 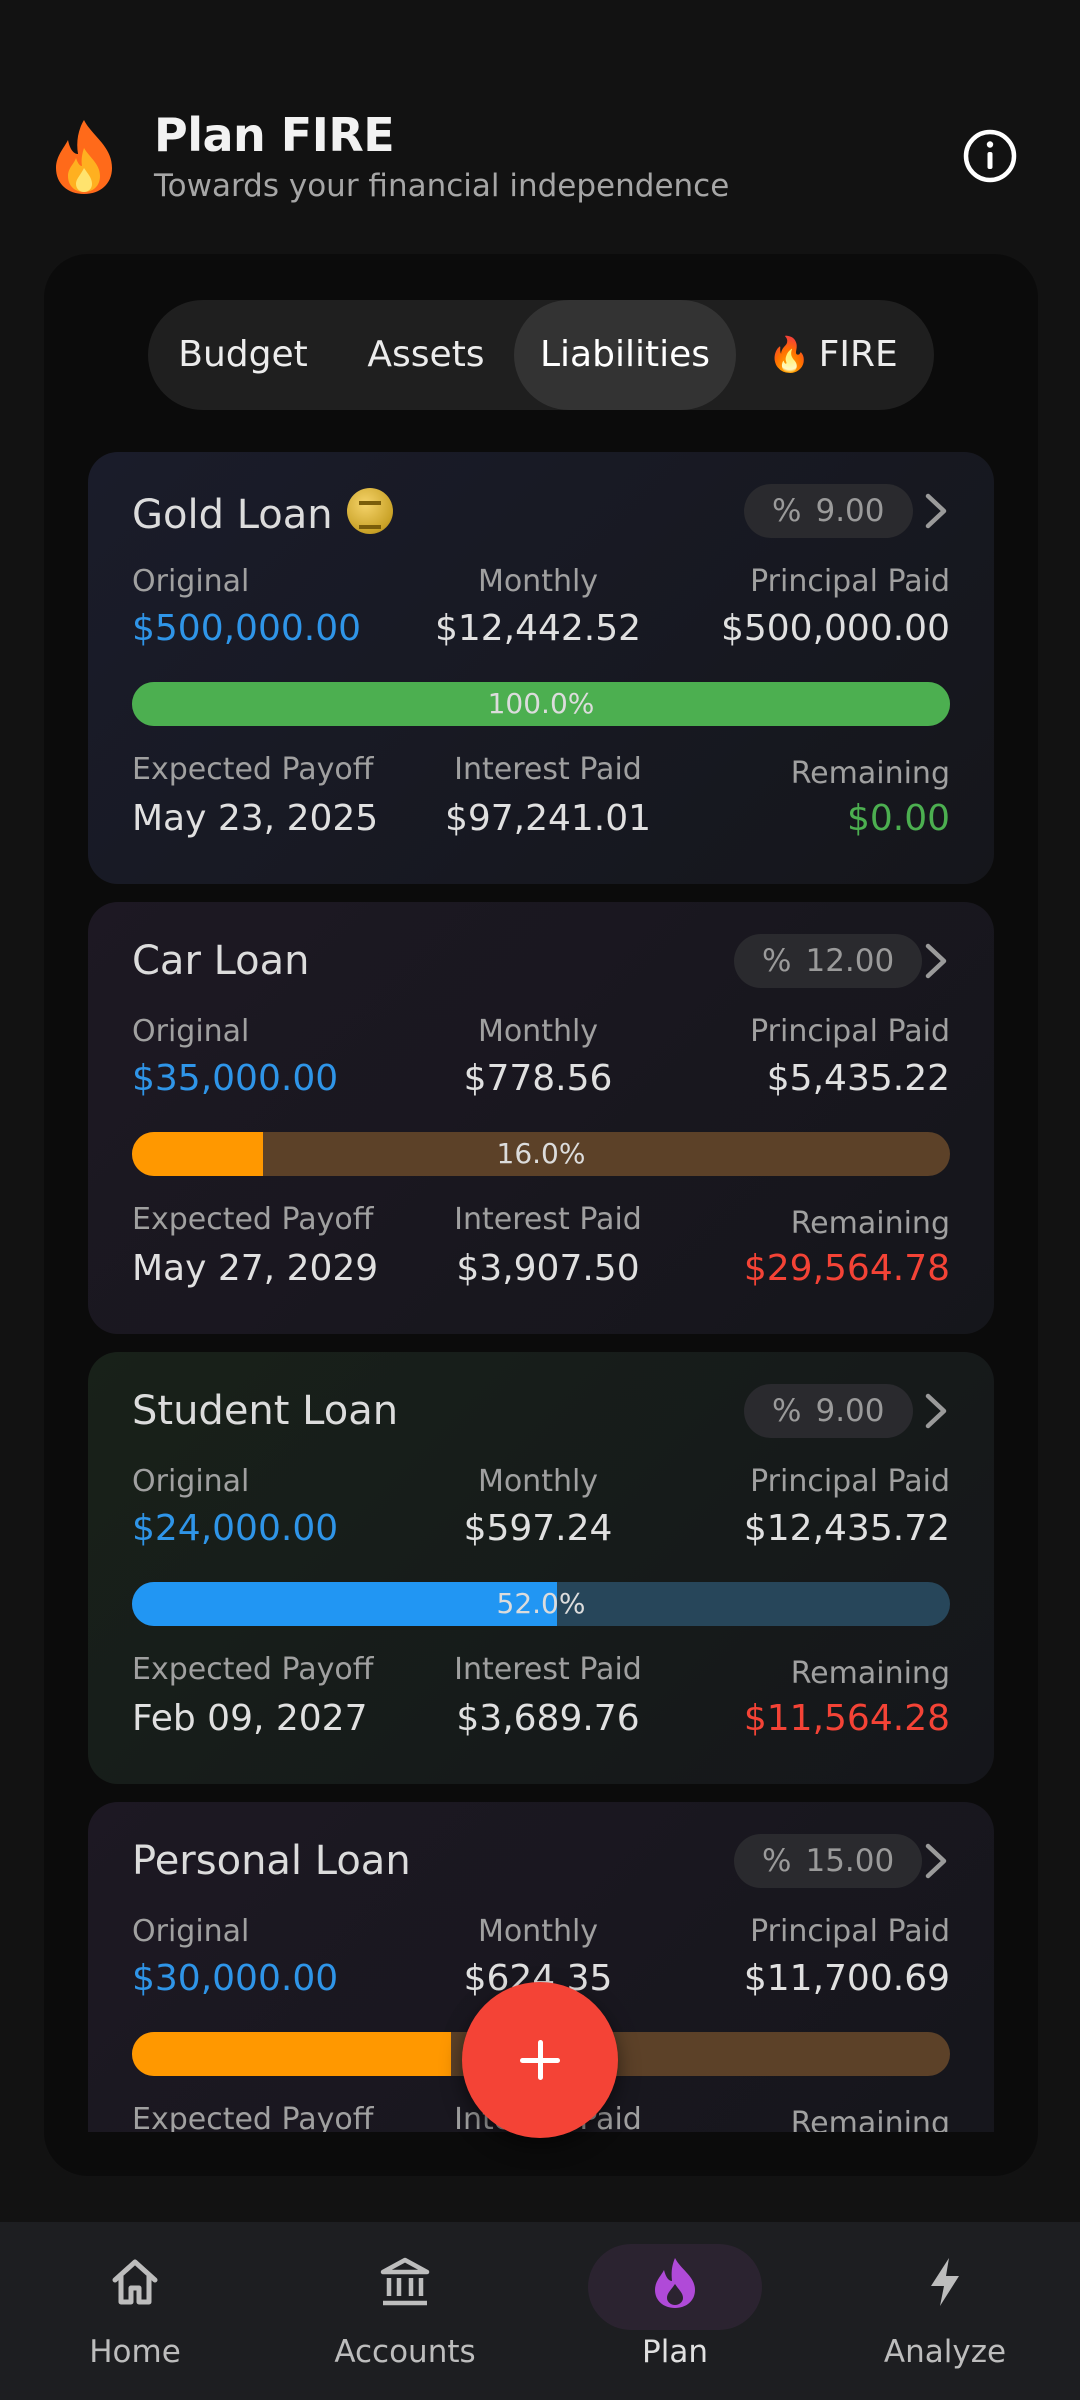 I want to click on interest-rate-badge: % 15.00, so click(x=828, y=1861).